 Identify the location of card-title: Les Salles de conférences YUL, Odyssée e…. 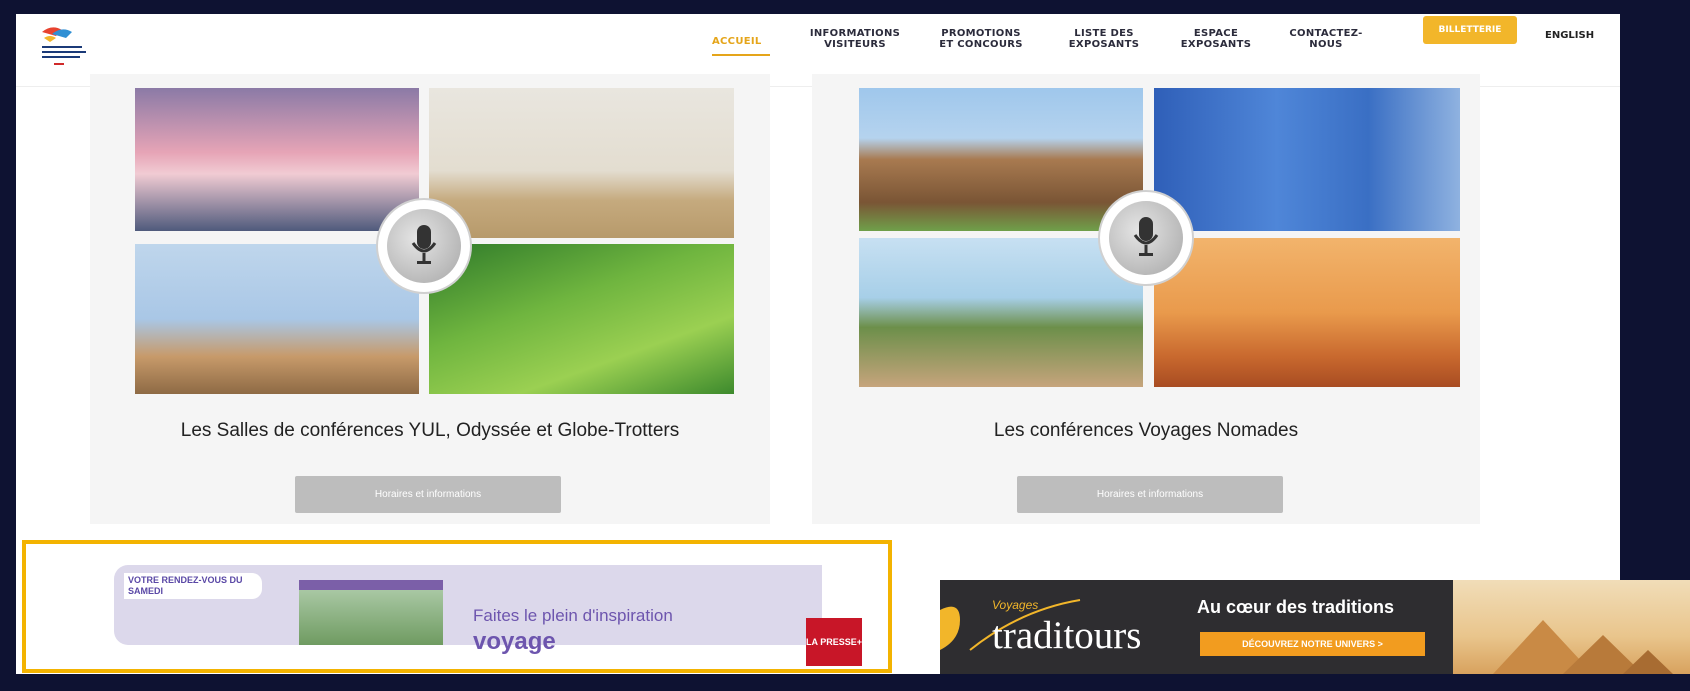
(430, 430).